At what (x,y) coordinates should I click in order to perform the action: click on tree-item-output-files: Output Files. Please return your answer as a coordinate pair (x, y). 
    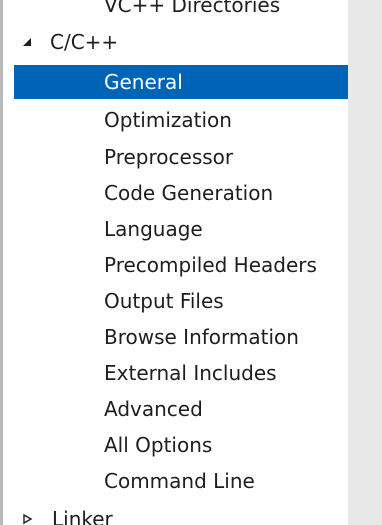
    Looking at the image, I should click on (181, 301).